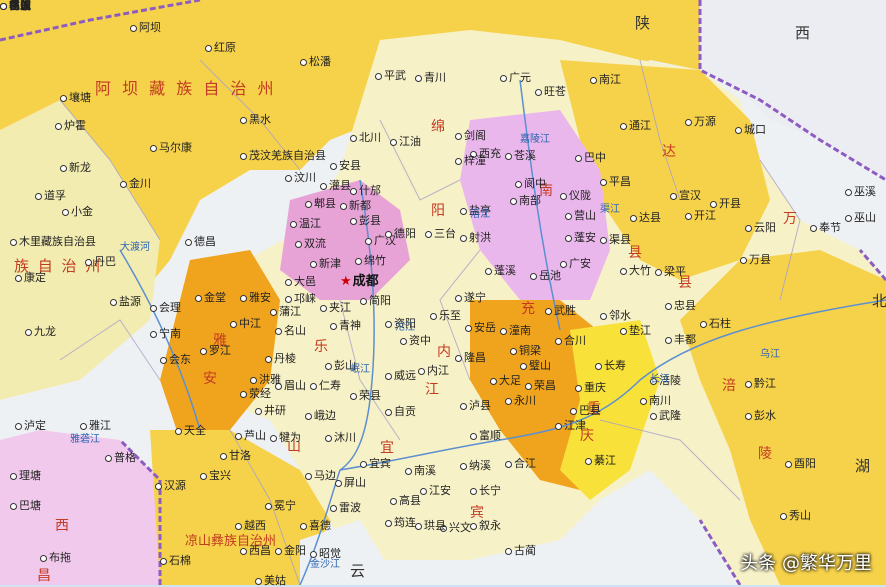 The height and width of the screenshot is (587, 886). I want to click on county-label: 奉节, so click(825, 228).